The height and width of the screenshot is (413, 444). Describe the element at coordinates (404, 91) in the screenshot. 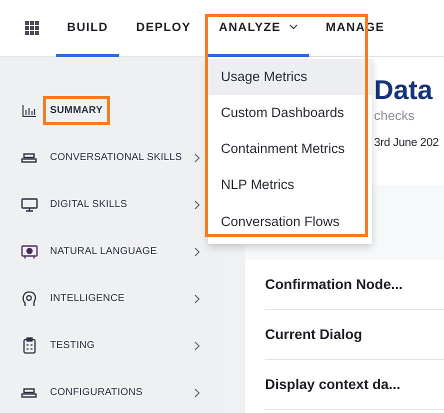

I see `page-title: Data` at that location.